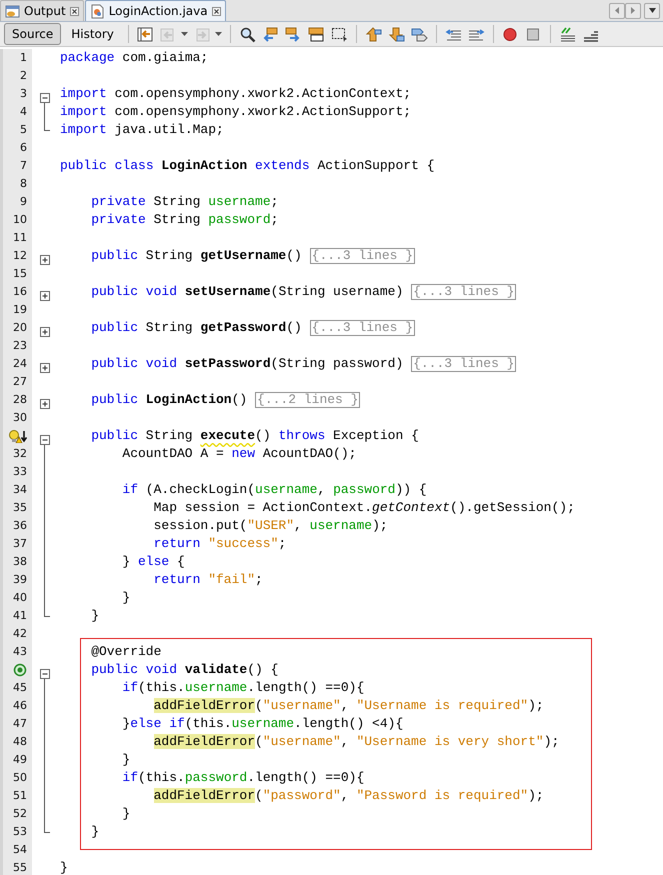 The width and height of the screenshot is (663, 875). Describe the element at coordinates (20, 706) in the screenshot. I see `line-number: 46` at that location.